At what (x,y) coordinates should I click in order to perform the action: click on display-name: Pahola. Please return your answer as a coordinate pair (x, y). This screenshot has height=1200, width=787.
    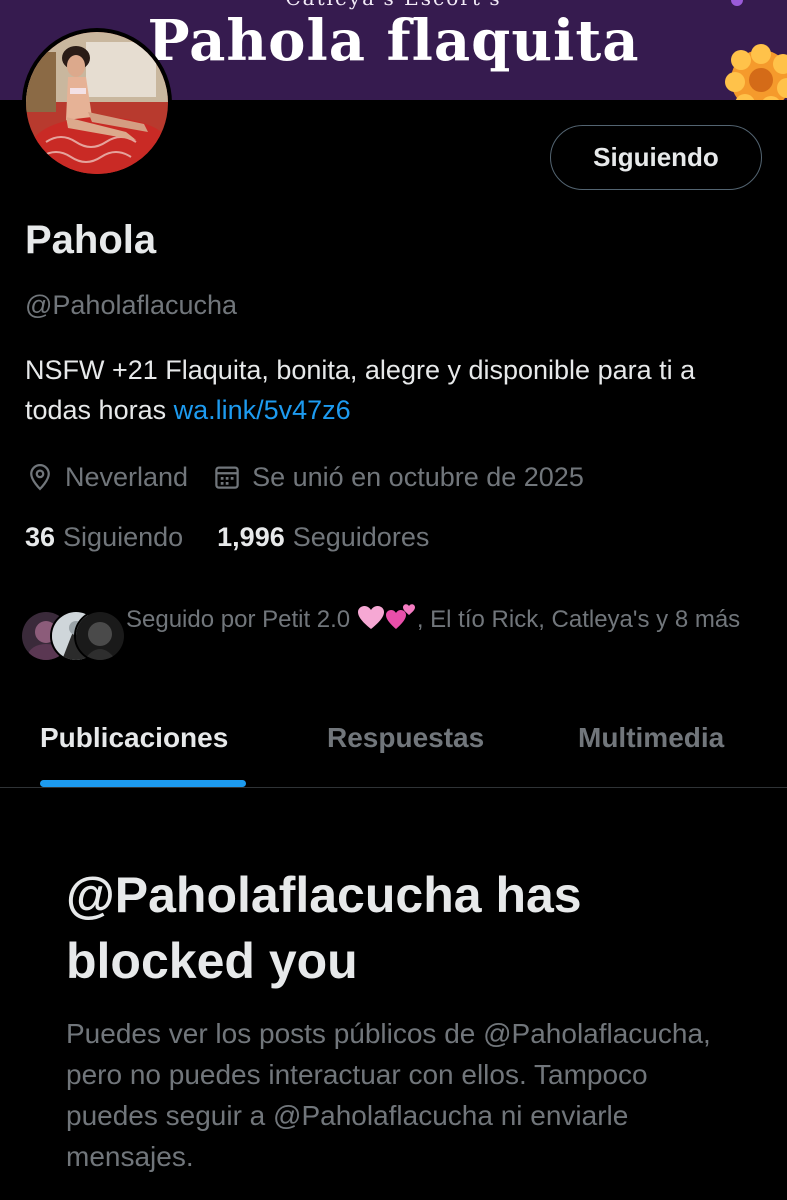
    Looking at the image, I should click on (91, 240).